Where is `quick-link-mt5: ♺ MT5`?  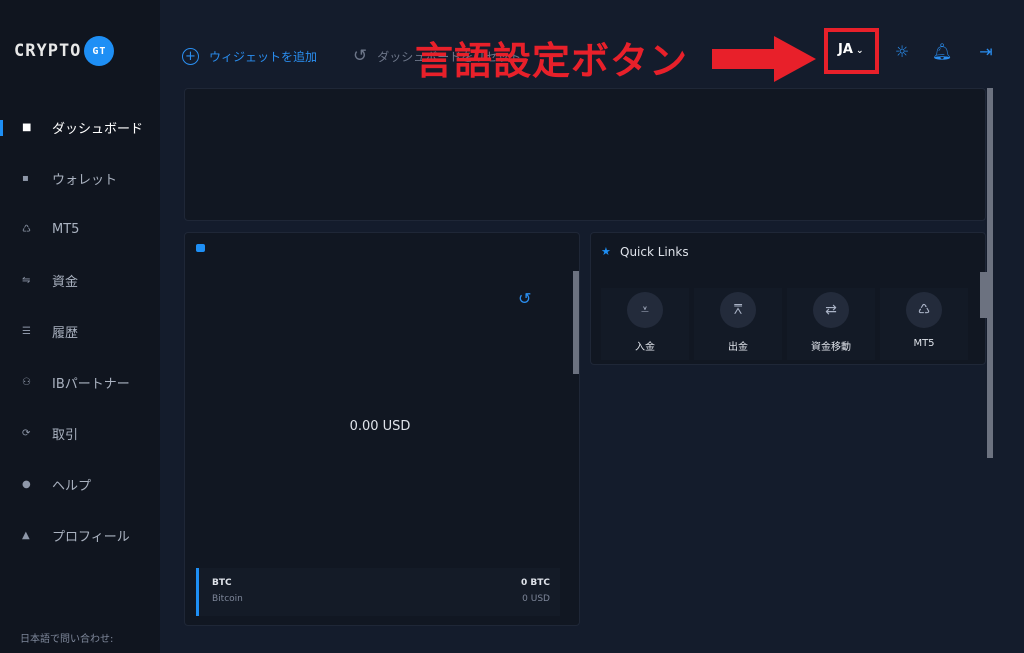
quick-link-mt5: ♺ MT5 is located at coordinates (924, 324).